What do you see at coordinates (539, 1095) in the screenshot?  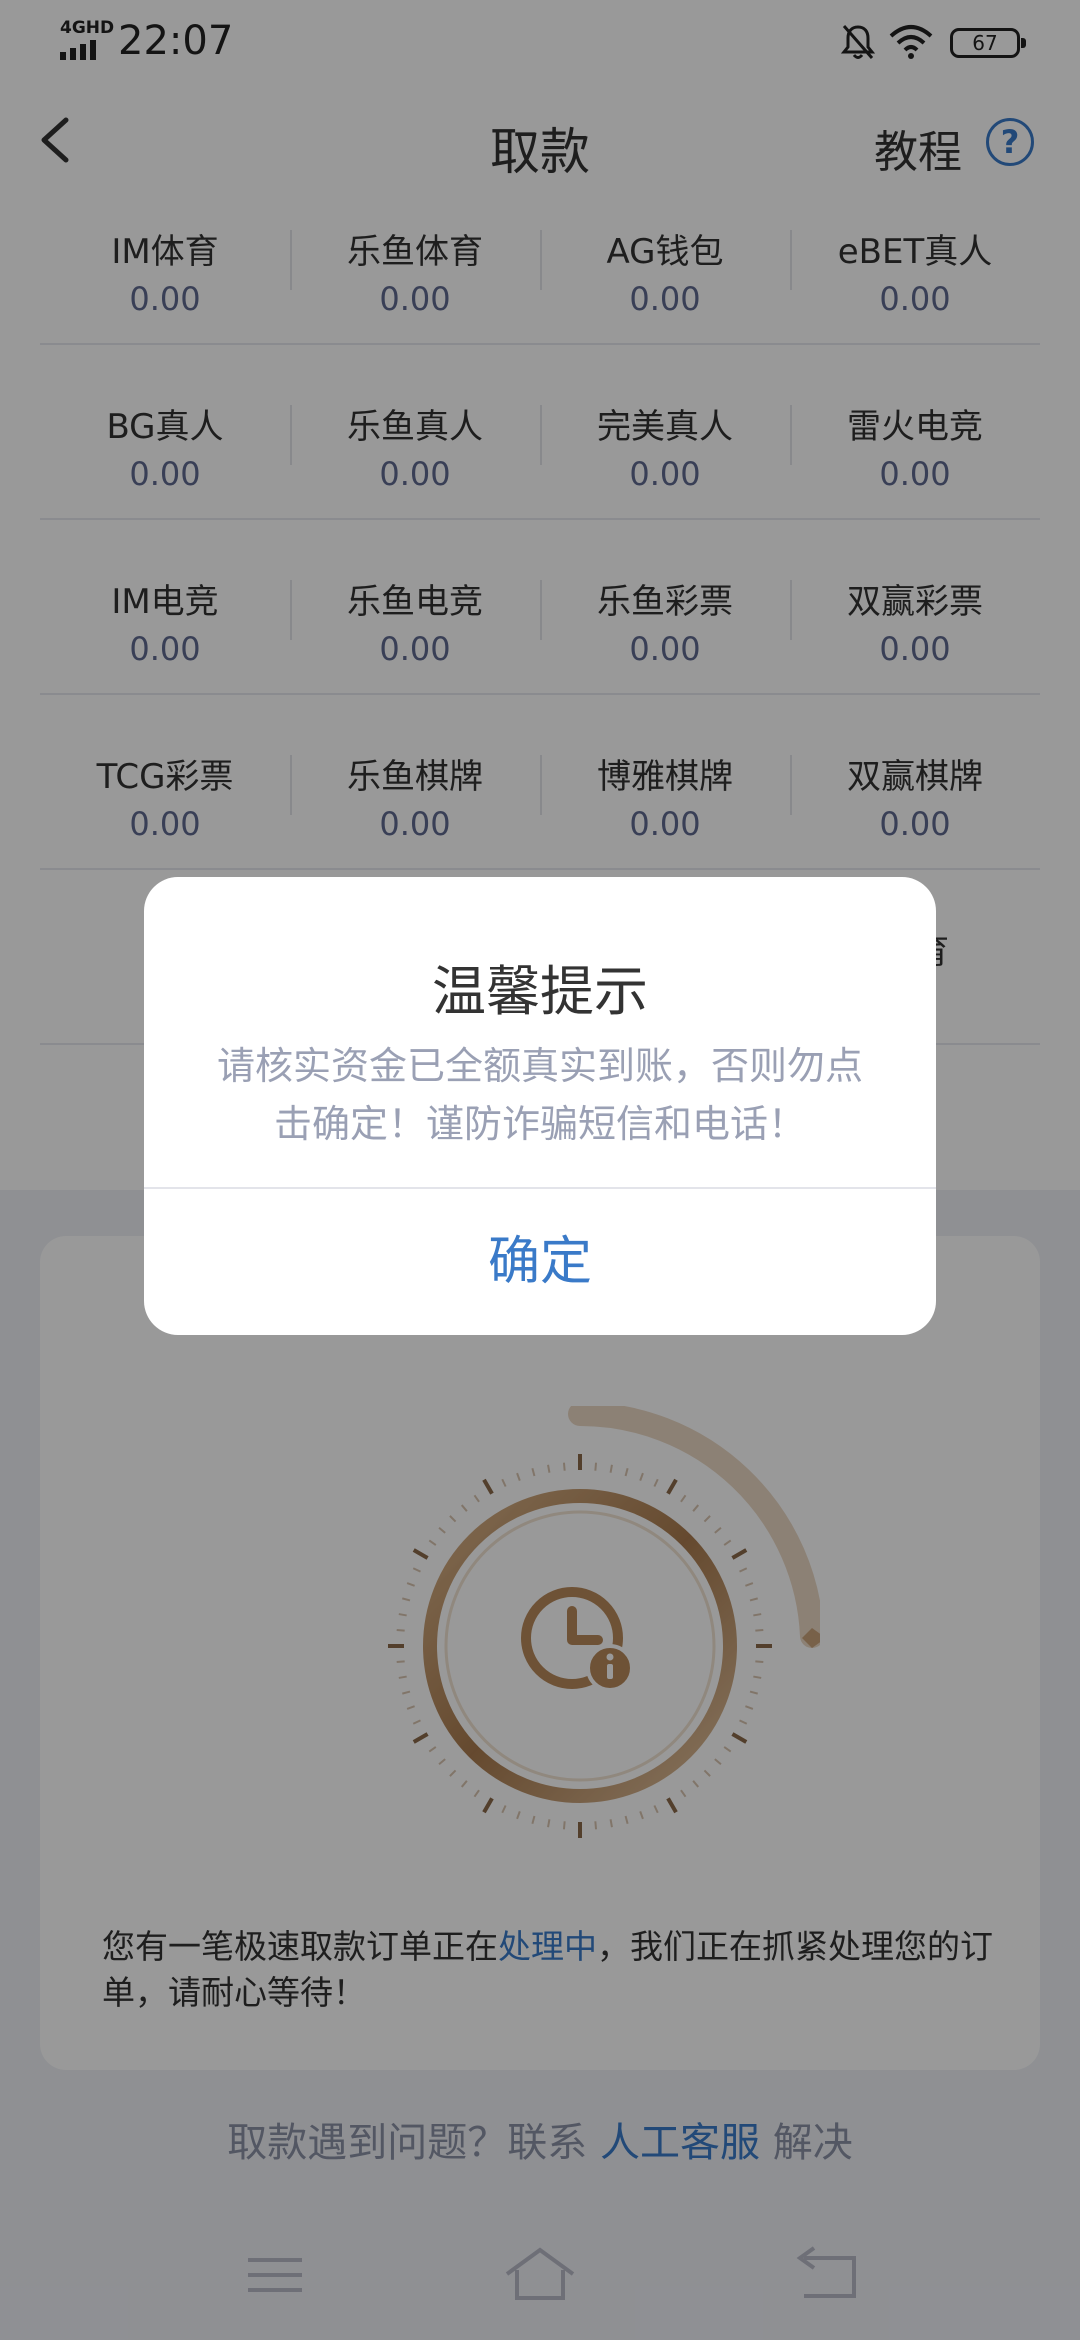 I see `dialog-message: 请核实资金已全额真实到账，否则勿点击确定！谨防诈骗短信和电话！` at bounding box center [539, 1095].